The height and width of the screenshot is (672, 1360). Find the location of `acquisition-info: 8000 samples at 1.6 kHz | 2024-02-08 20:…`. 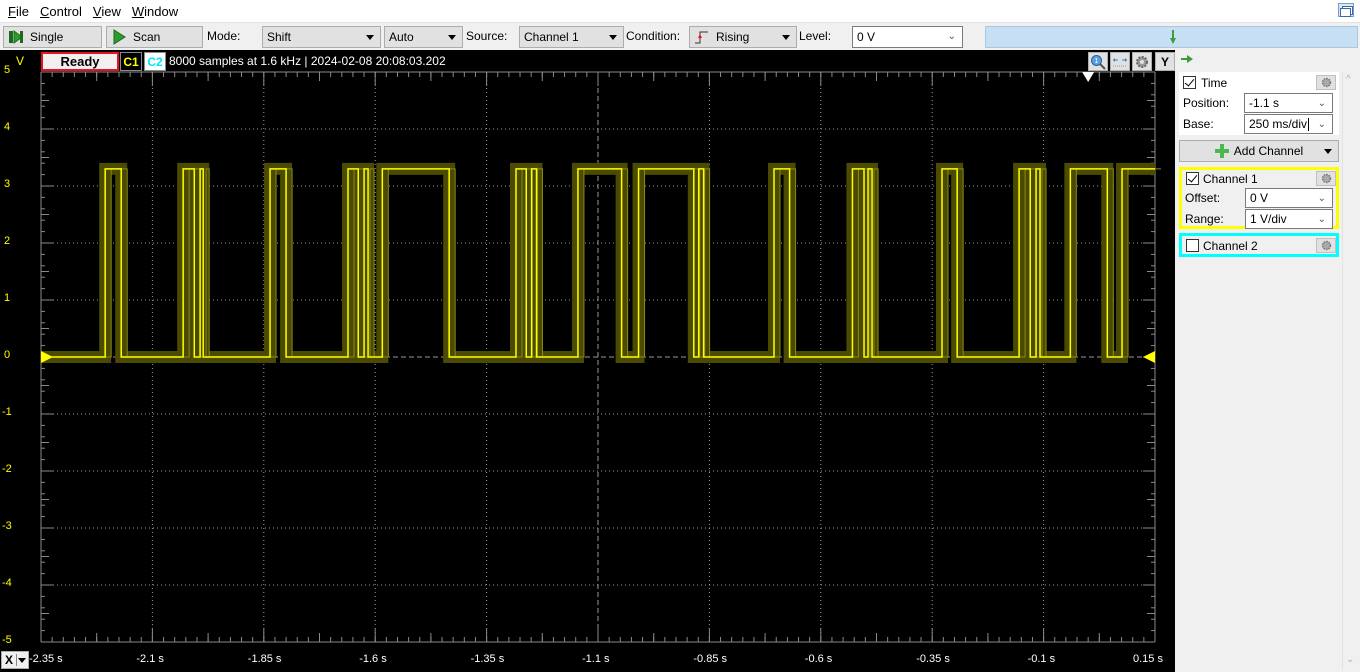

acquisition-info: 8000 samples at 1.6 kHz | 2024-02-08 20:… is located at coordinates (307, 61).